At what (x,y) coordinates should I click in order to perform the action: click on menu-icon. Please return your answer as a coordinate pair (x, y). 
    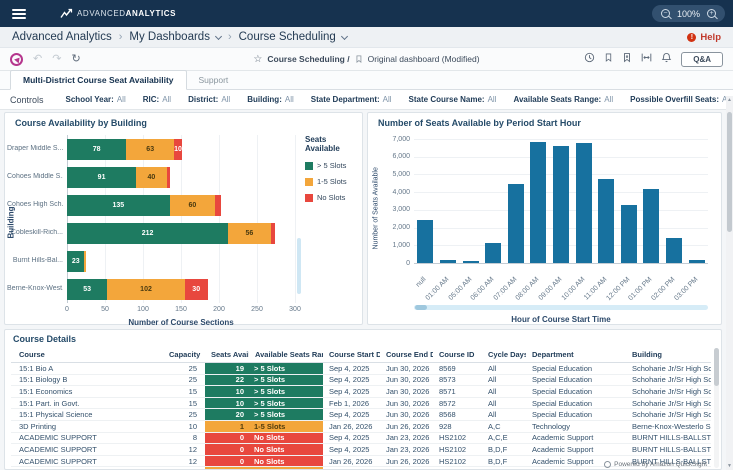
    Looking at the image, I should click on (19, 13).